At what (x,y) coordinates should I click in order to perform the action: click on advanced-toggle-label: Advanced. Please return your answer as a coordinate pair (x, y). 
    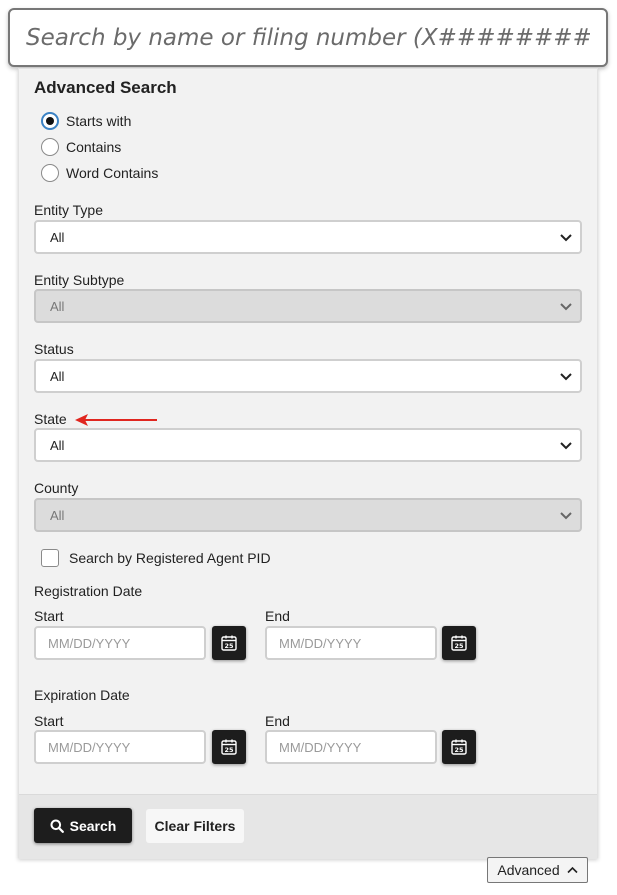
    Looking at the image, I should click on (528, 870).